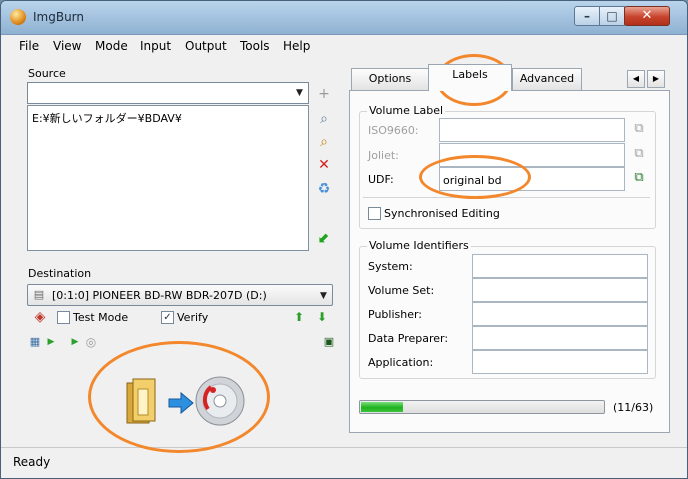 This screenshot has height=479, width=688. What do you see at coordinates (395, 314) in the screenshot?
I see `publisher-label: Publisher:` at bounding box center [395, 314].